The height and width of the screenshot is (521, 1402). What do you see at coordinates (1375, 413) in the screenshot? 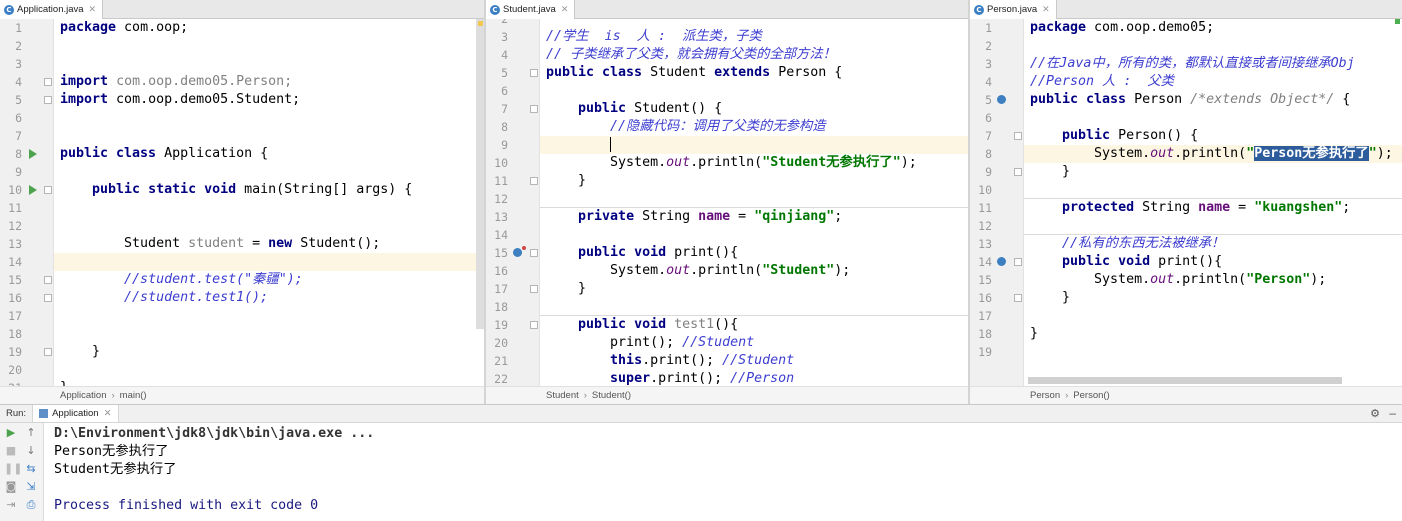
I see `gear-icon: ⚙` at bounding box center [1375, 413].